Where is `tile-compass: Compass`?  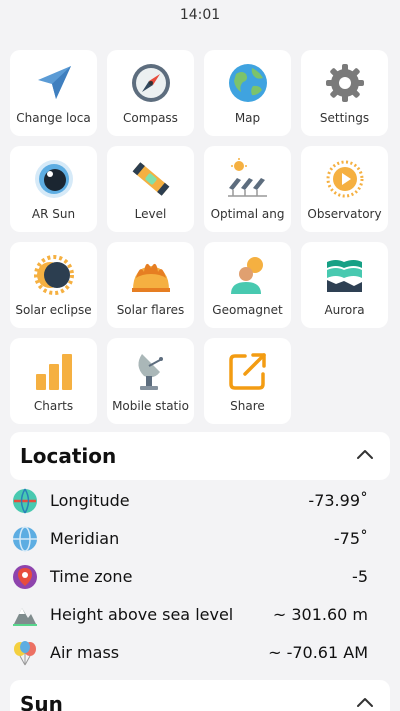
tile-compass: Compass is located at coordinates (150, 93).